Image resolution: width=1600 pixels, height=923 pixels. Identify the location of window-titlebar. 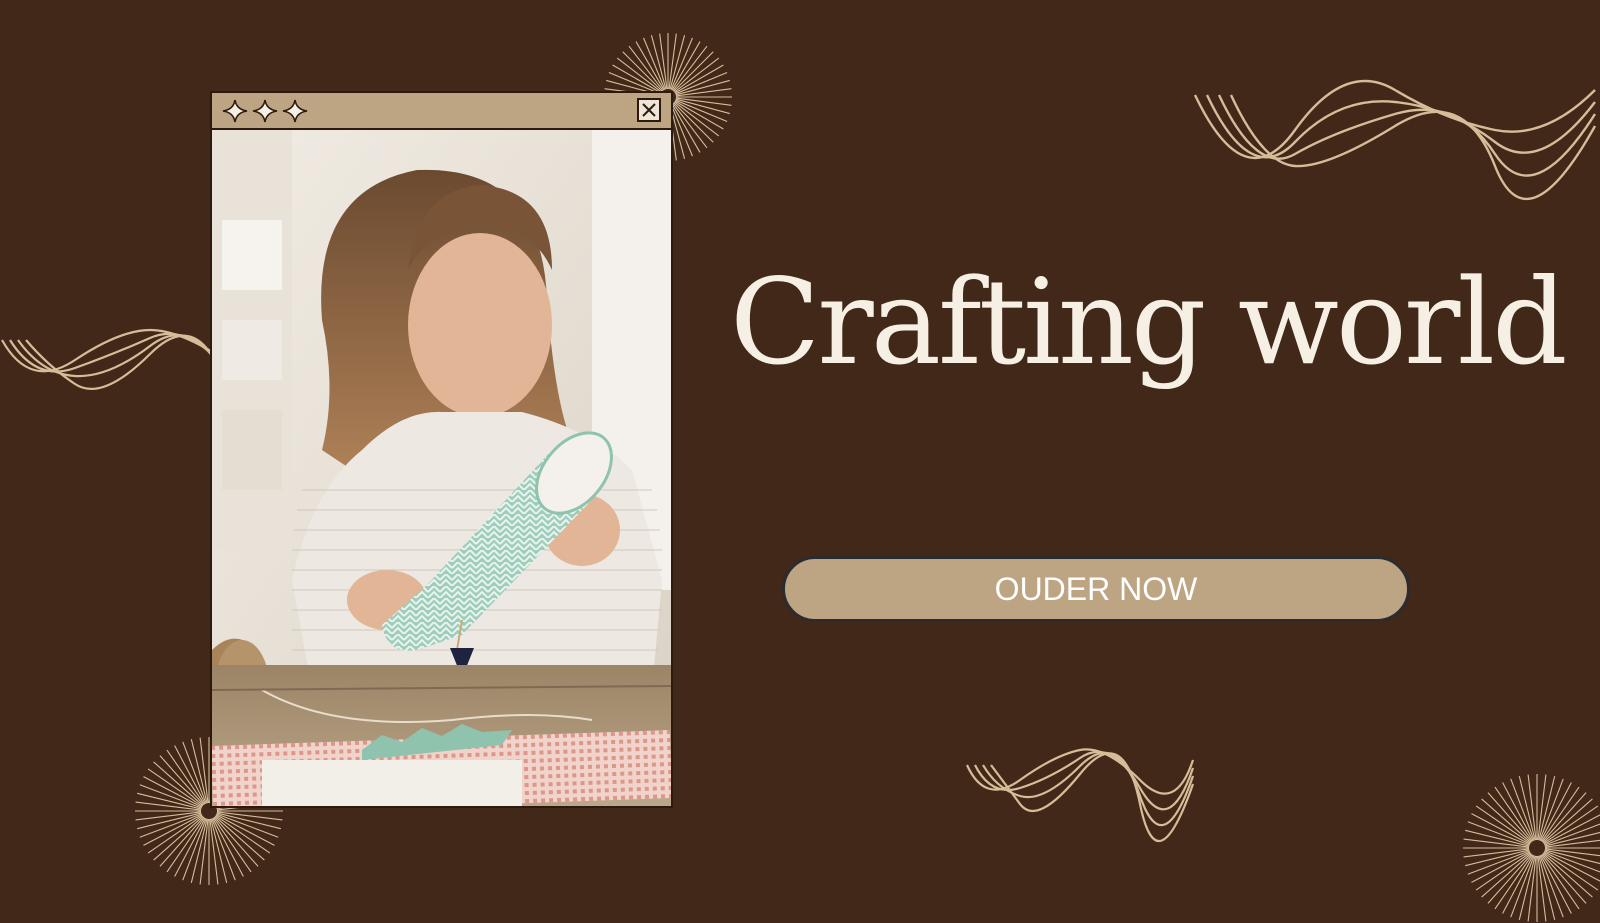
(441, 111).